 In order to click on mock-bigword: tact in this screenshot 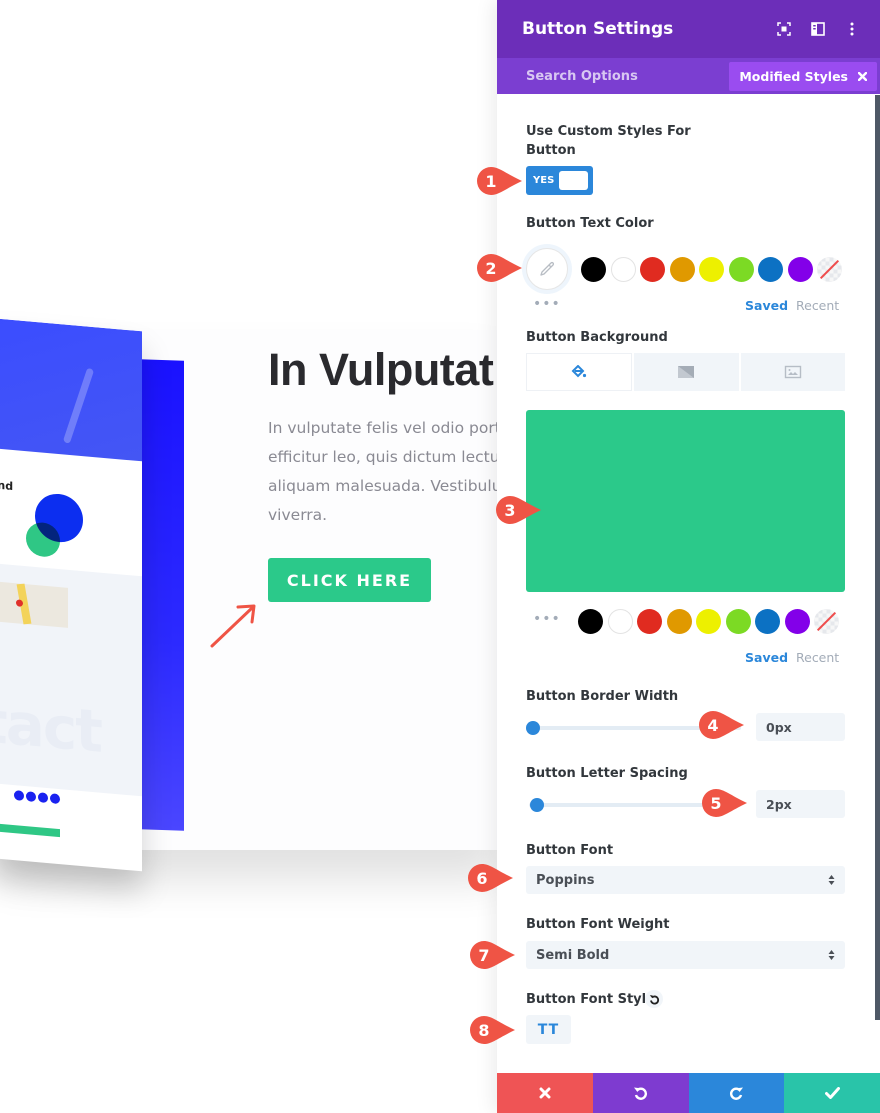, I will do `click(50, 726)`.